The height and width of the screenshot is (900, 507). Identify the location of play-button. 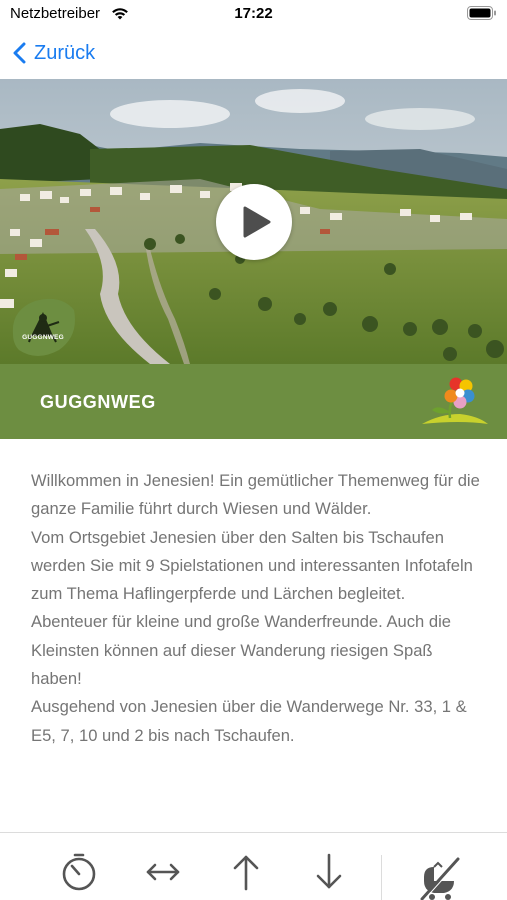
(254, 222).